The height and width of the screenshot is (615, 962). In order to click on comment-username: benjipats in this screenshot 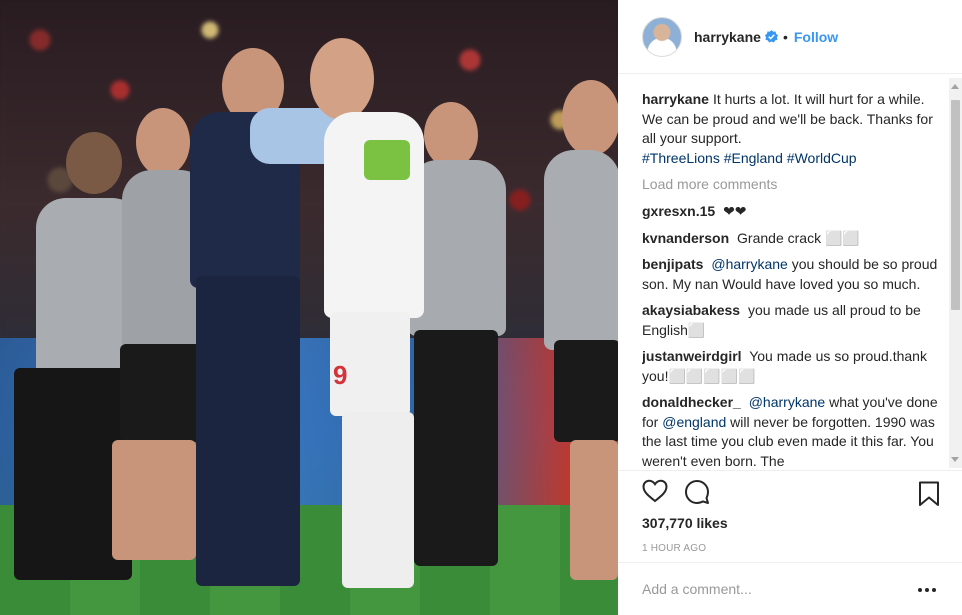, I will do `click(672, 264)`.